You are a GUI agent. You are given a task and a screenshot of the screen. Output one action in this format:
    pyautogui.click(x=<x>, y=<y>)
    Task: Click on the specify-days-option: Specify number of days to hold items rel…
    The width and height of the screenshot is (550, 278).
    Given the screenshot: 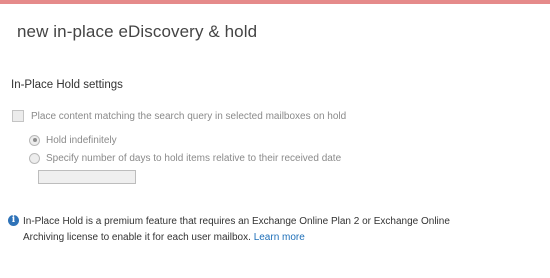 What is the action you would take?
    pyautogui.click(x=185, y=158)
    